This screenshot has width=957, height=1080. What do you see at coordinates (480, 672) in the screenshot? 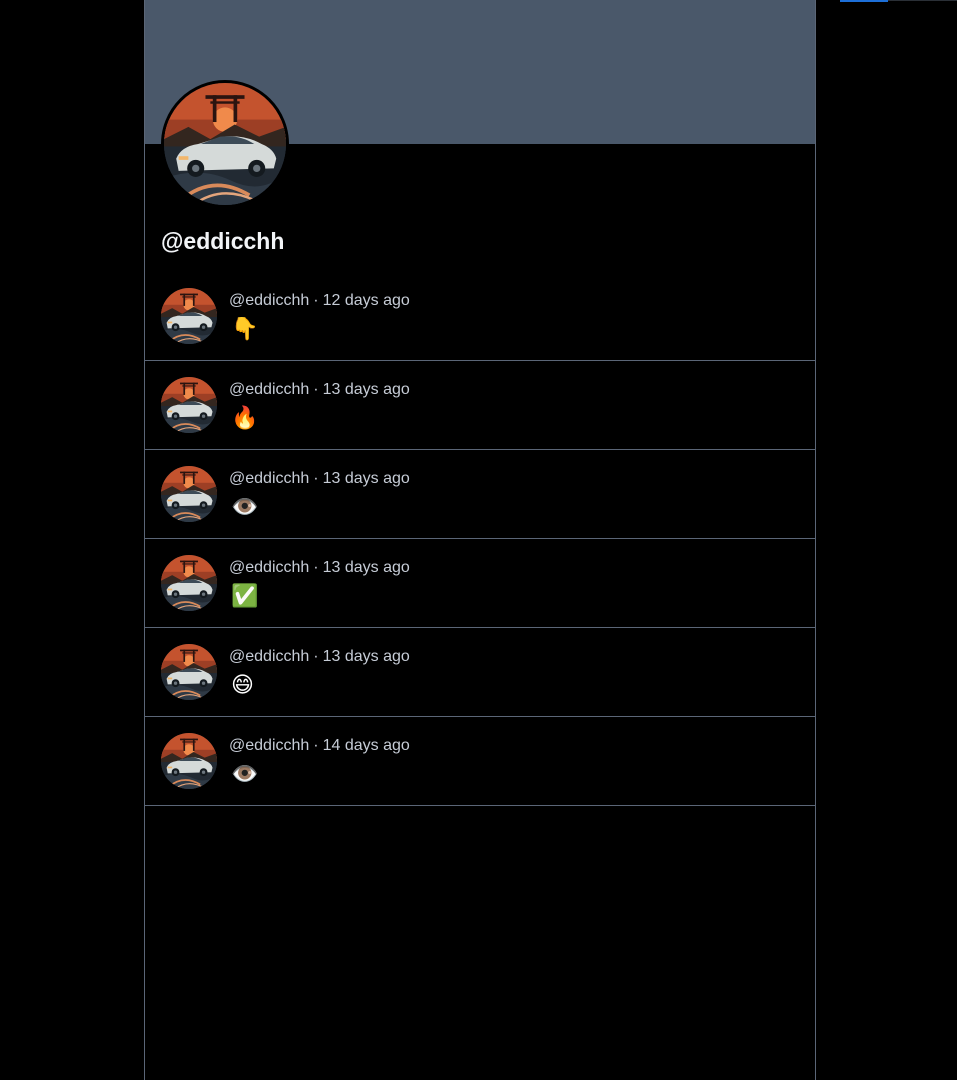
I see `post-item: @eddicchh · 13 days ago 😄` at bounding box center [480, 672].